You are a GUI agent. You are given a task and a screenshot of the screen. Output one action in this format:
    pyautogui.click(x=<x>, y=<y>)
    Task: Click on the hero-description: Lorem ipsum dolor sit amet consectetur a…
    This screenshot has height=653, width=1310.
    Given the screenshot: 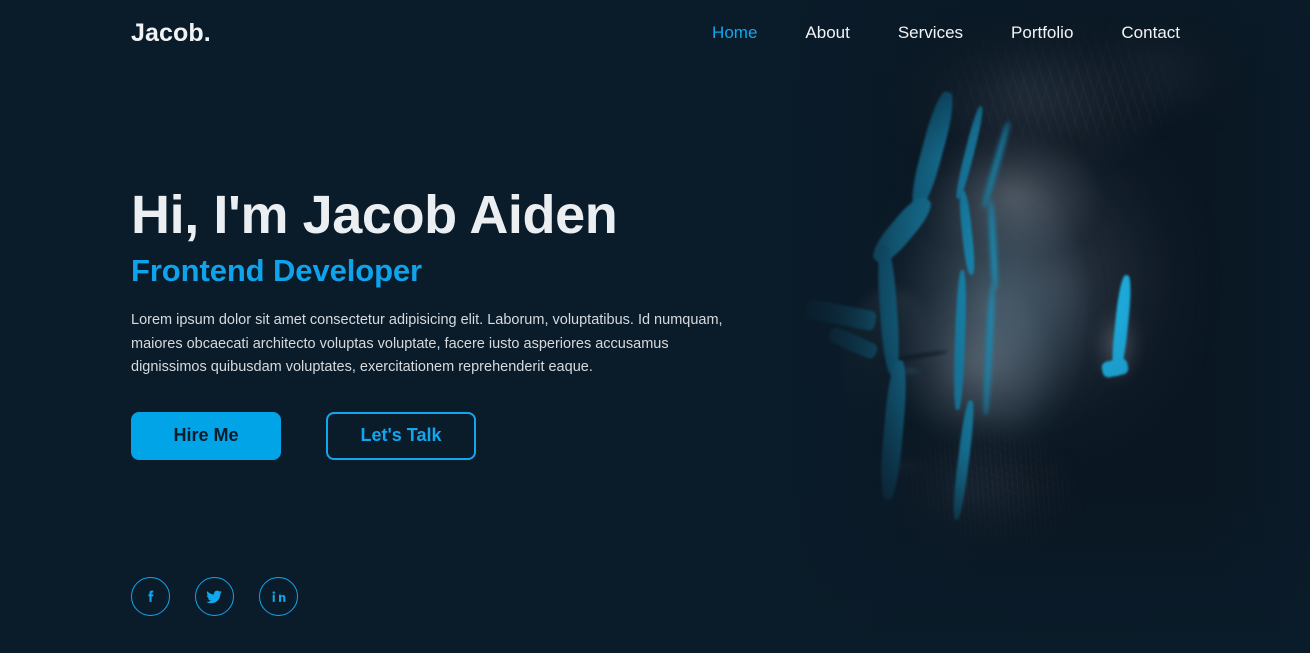 What is the action you would take?
    pyautogui.click(x=427, y=344)
    